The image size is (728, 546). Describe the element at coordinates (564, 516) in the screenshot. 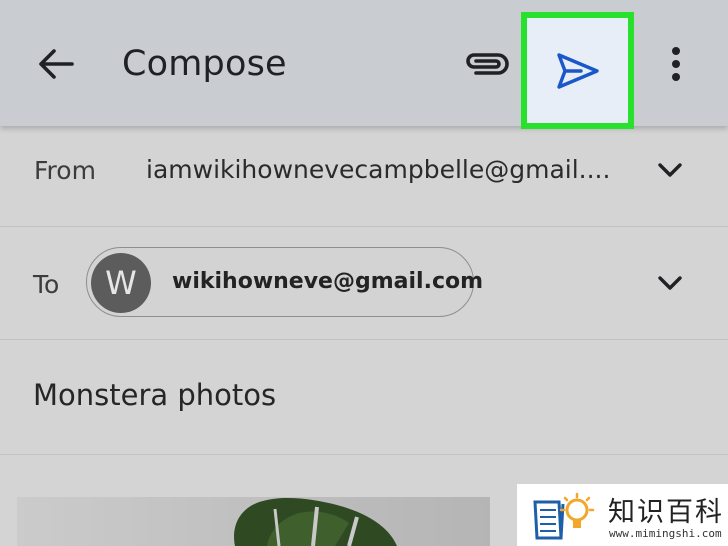

I see `book-lightbulb-icon` at that location.